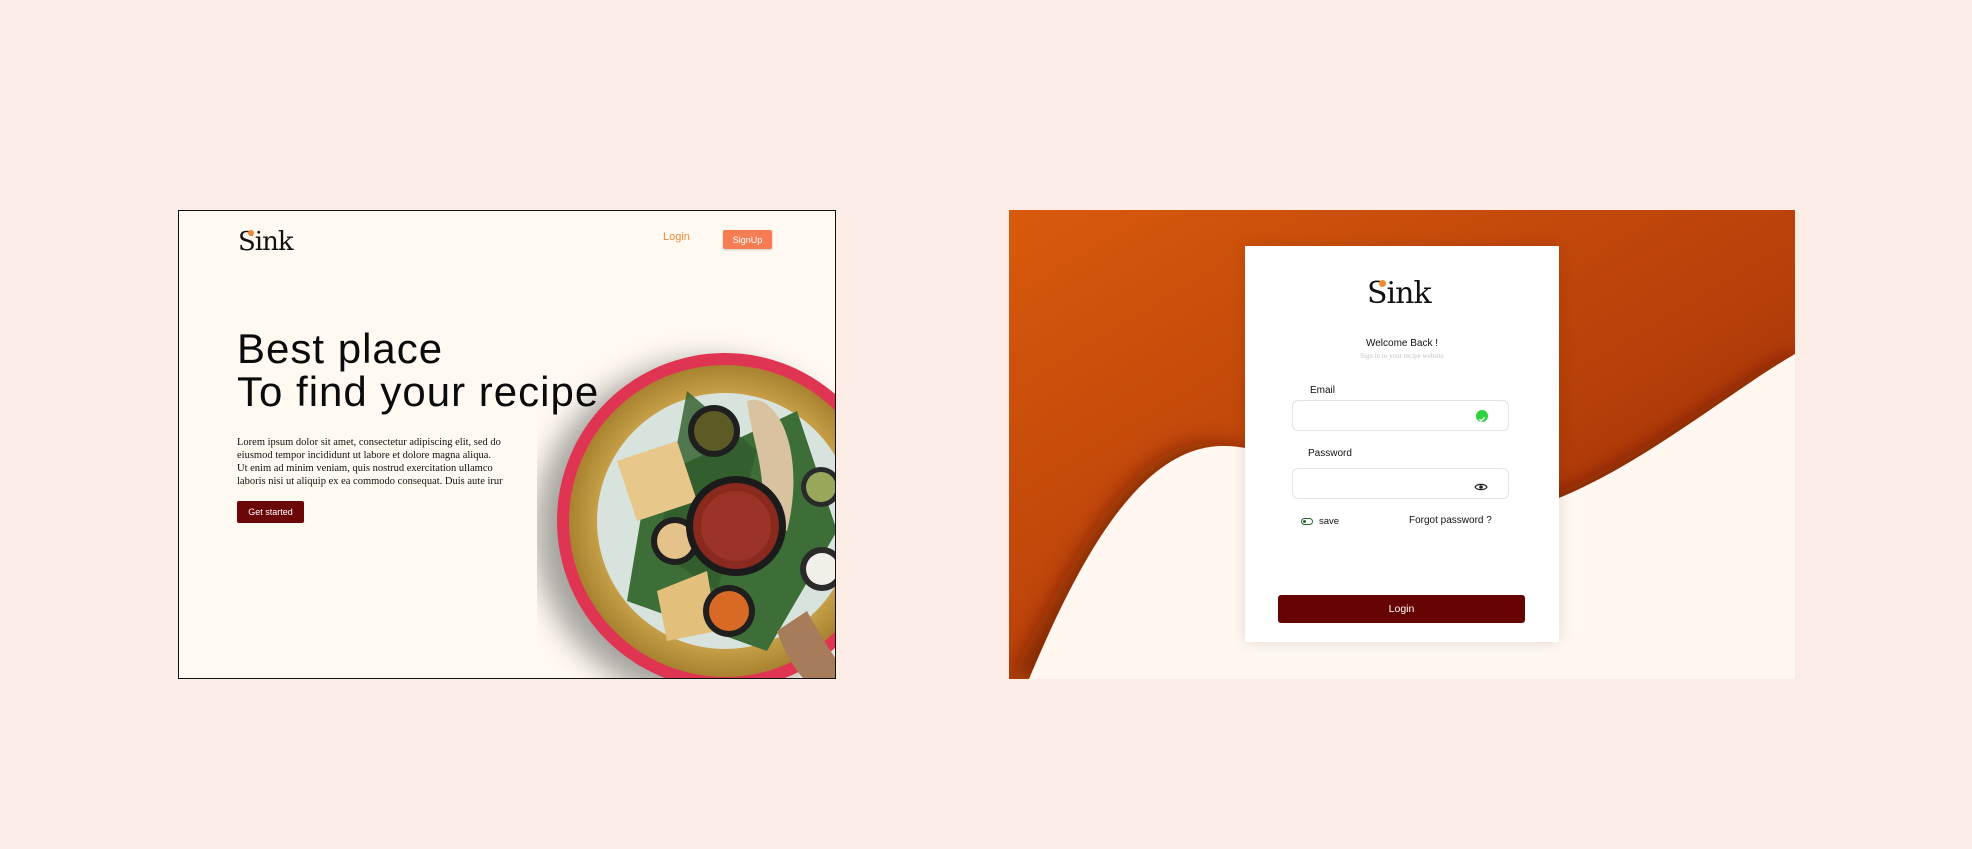 This screenshot has width=1972, height=849. Describe the element at coordinates (1401, 609) in the screenshot. I see `login-submit-button: Login` at that location.